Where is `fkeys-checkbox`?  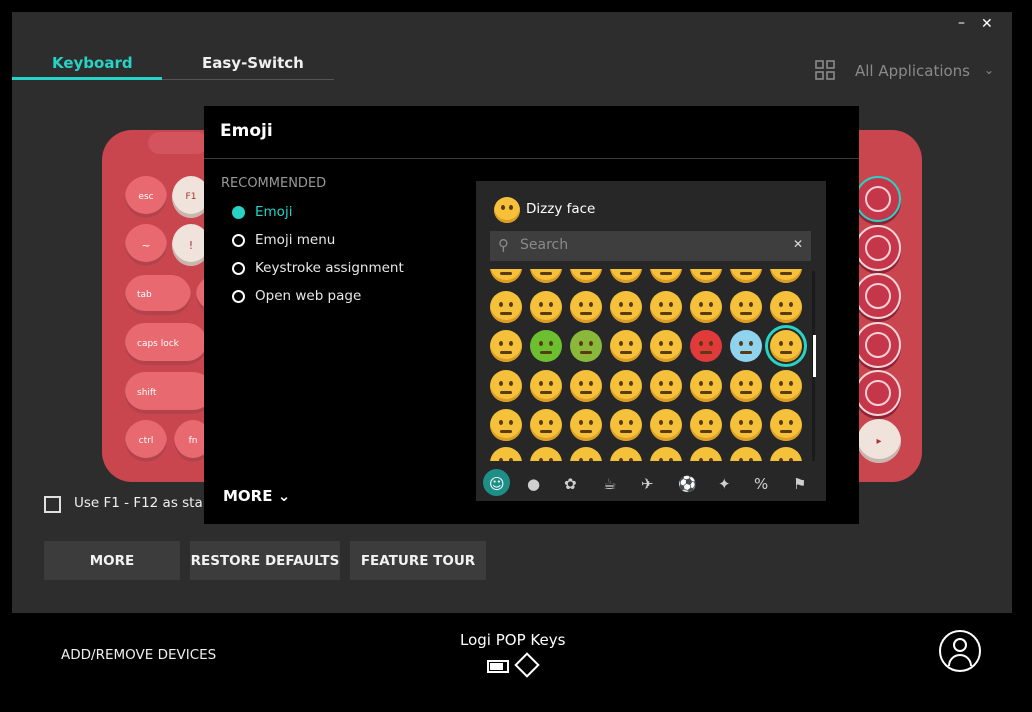 fkeys-checkbox is located at coordinates (52, 504).